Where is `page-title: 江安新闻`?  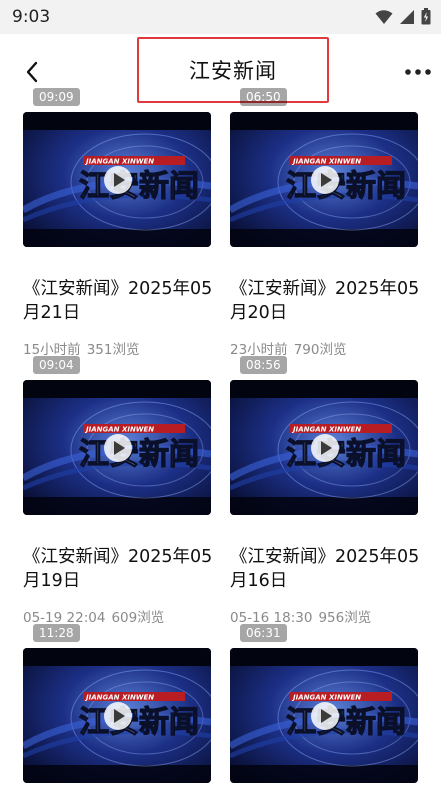
page-title: 江安新闻 is located at coordinates (233, 71).